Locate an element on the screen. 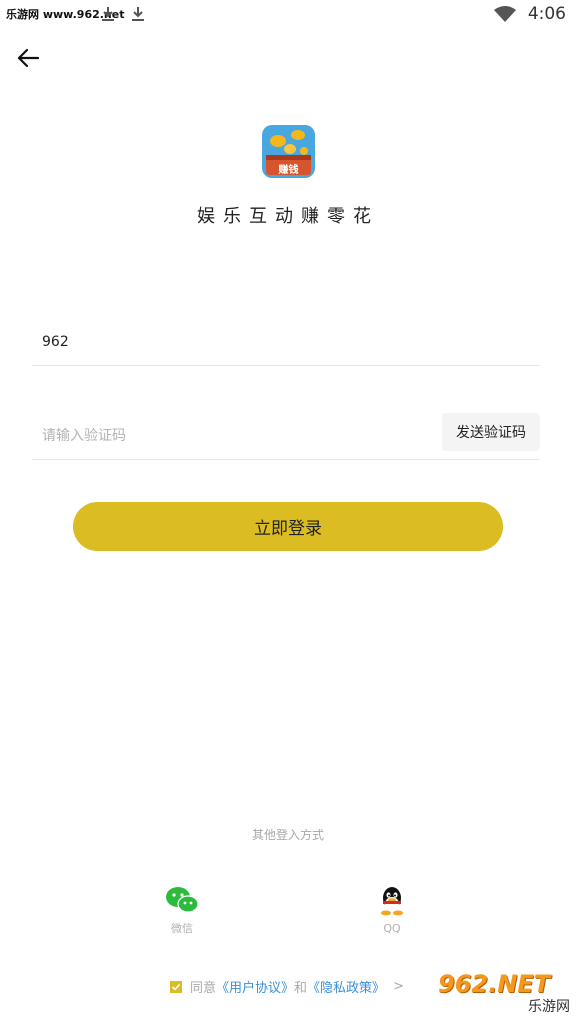  send-code-button: 发送验证码 is located at coordinates (491, 432).